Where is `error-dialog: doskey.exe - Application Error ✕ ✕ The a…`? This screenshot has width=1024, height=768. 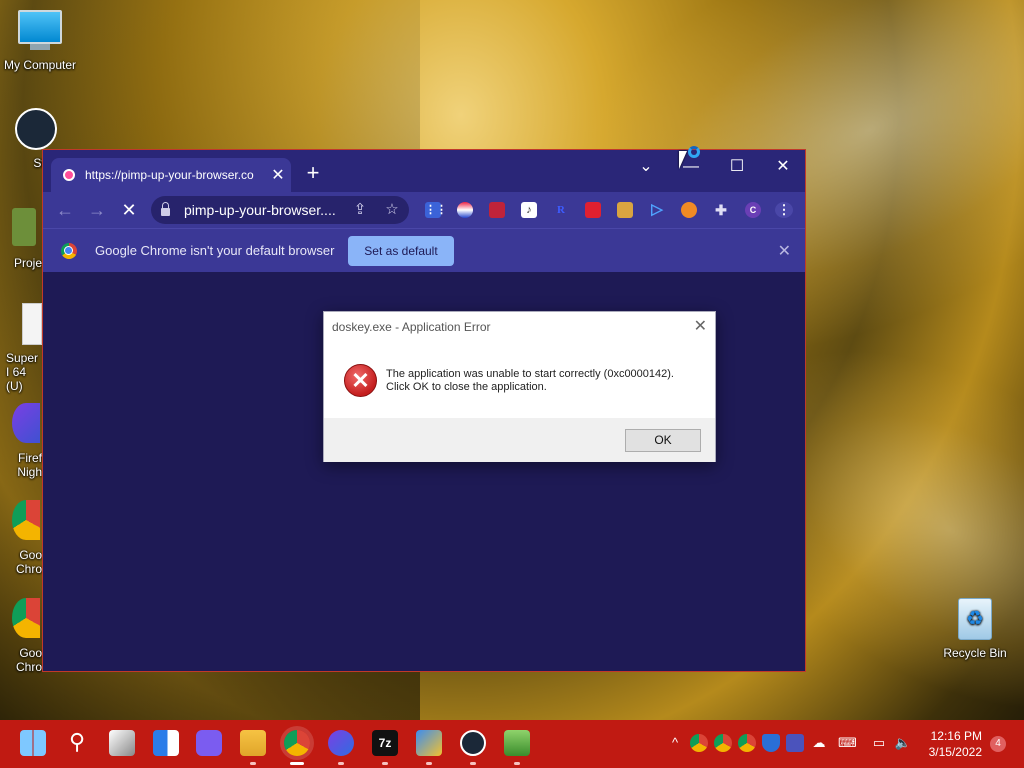
error-dialog: doskey.exe - Application Error ✕ ✕ The a… is located at coordinates (519, 386).